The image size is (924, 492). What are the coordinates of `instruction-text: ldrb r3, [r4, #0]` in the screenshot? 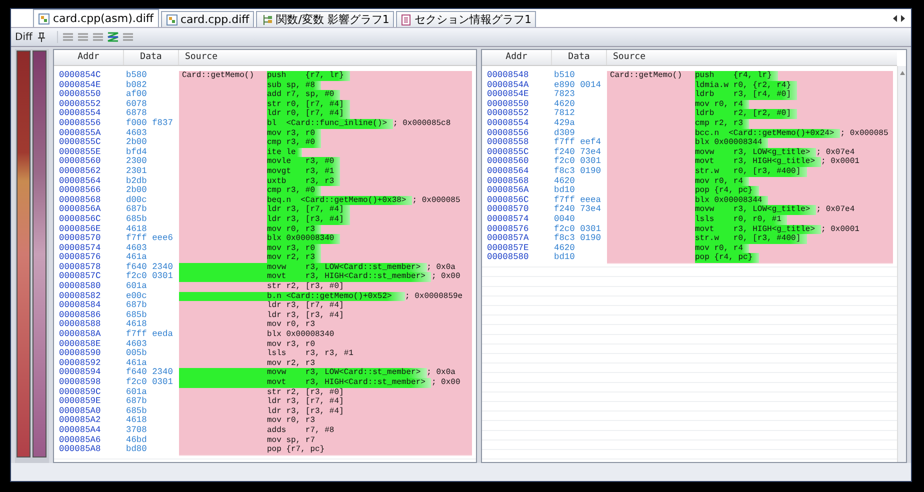 It's located at (746, 95).